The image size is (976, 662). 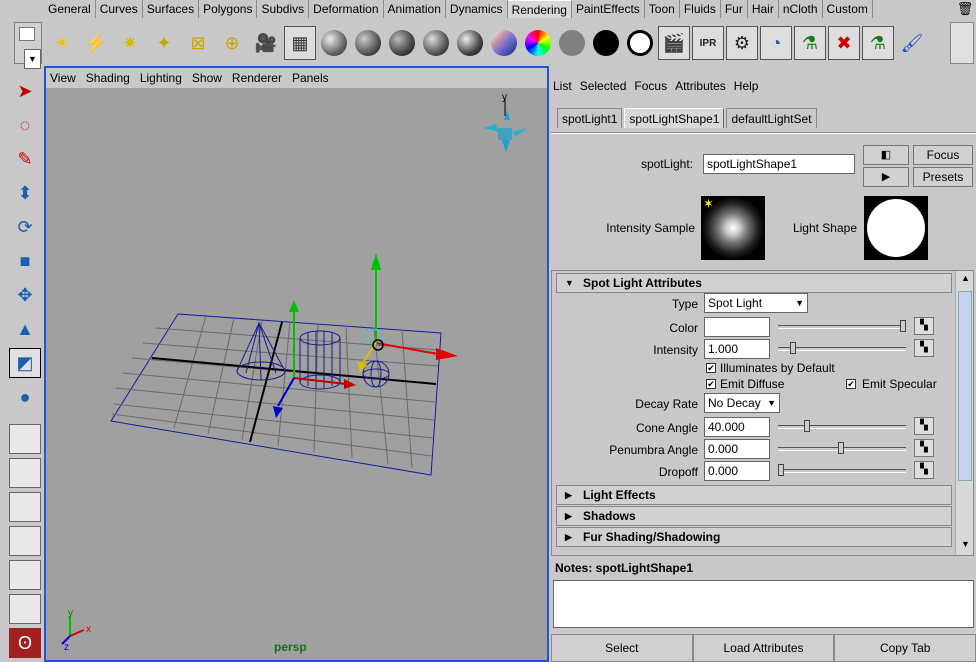 I want to click on material-sphere-5-icon, so click(x=470, y=43).